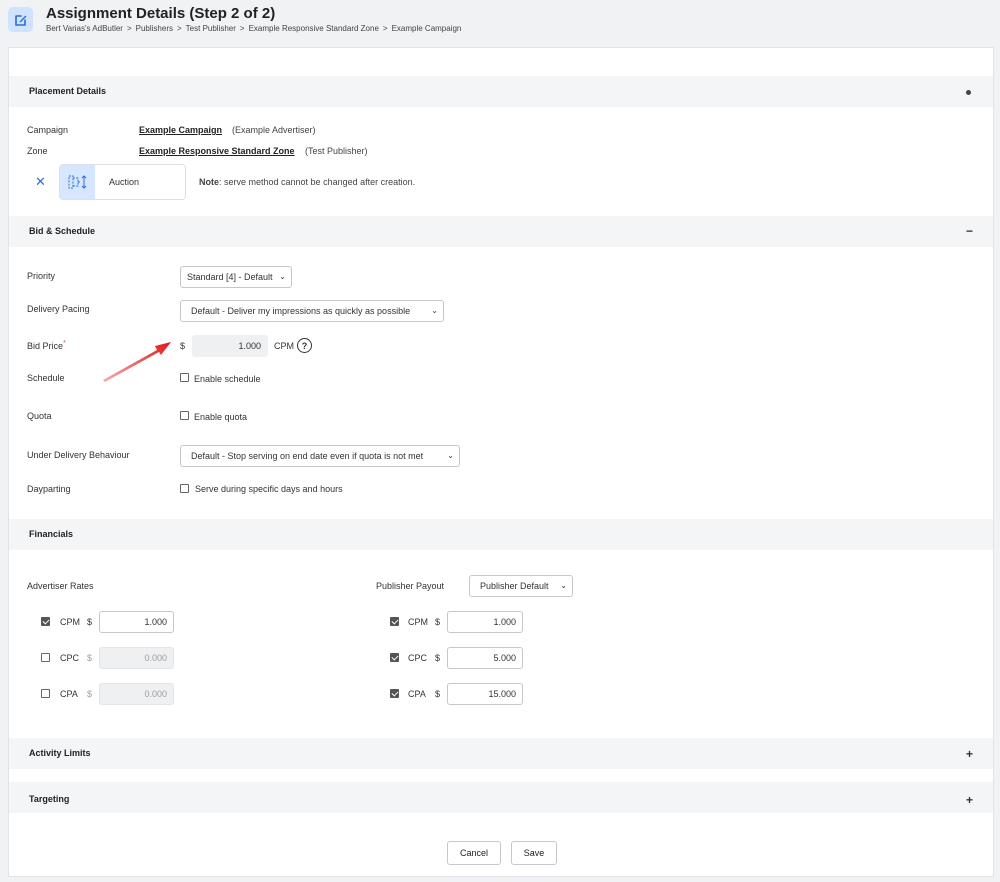  Describe the element at coordinates (136, 694) in the screenshot. I see `advertiser-cpa-input: 0.000` at that location.